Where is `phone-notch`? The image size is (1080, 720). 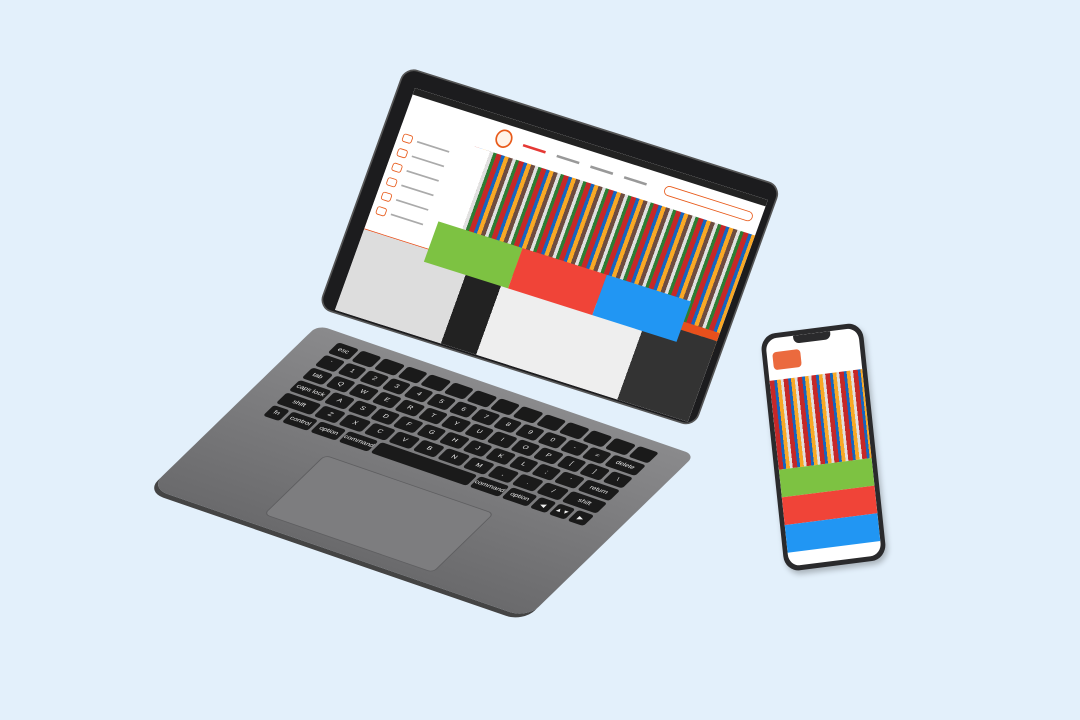
phone-notch is located at coordinates (811, 337).